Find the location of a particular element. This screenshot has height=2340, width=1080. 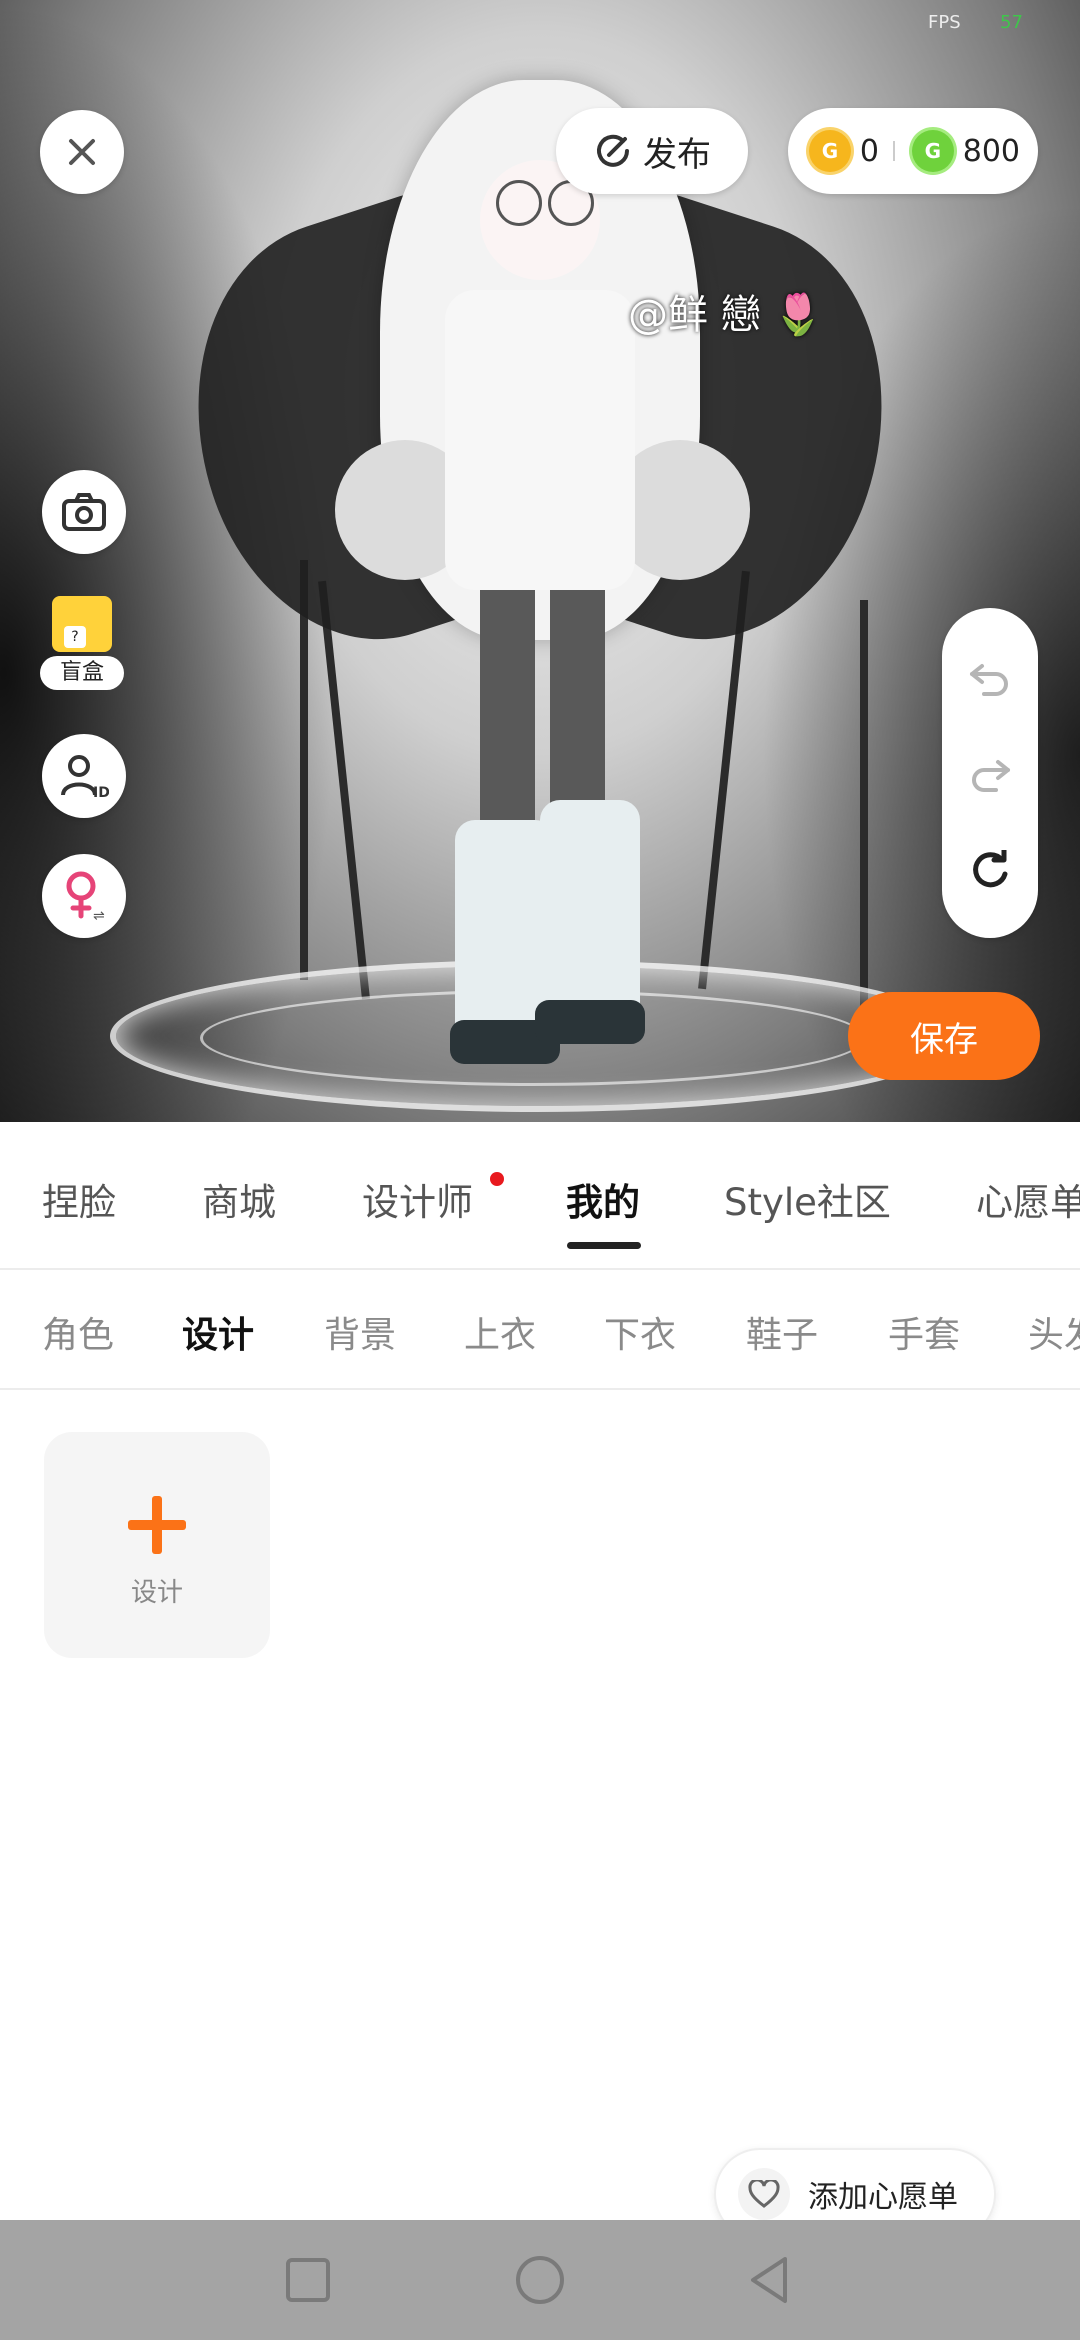

save-button: 保存 is located at coordinates (944, 1036).